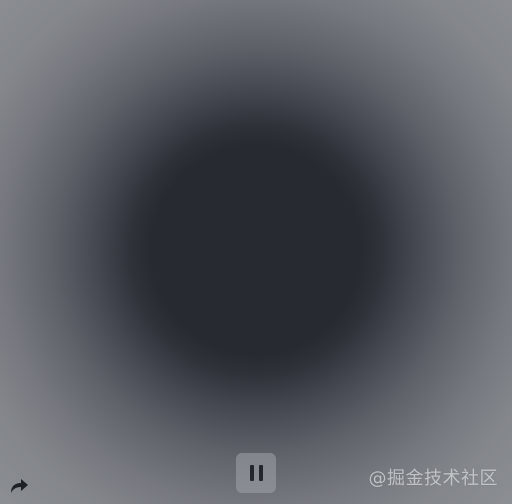 Image resolution: width=512 pixels, height=504 pixels. What do you see at coordinates (433, 478) in the screenshot?
I see `watermark: @掘金技术社区` at bounding box center [433, 478].